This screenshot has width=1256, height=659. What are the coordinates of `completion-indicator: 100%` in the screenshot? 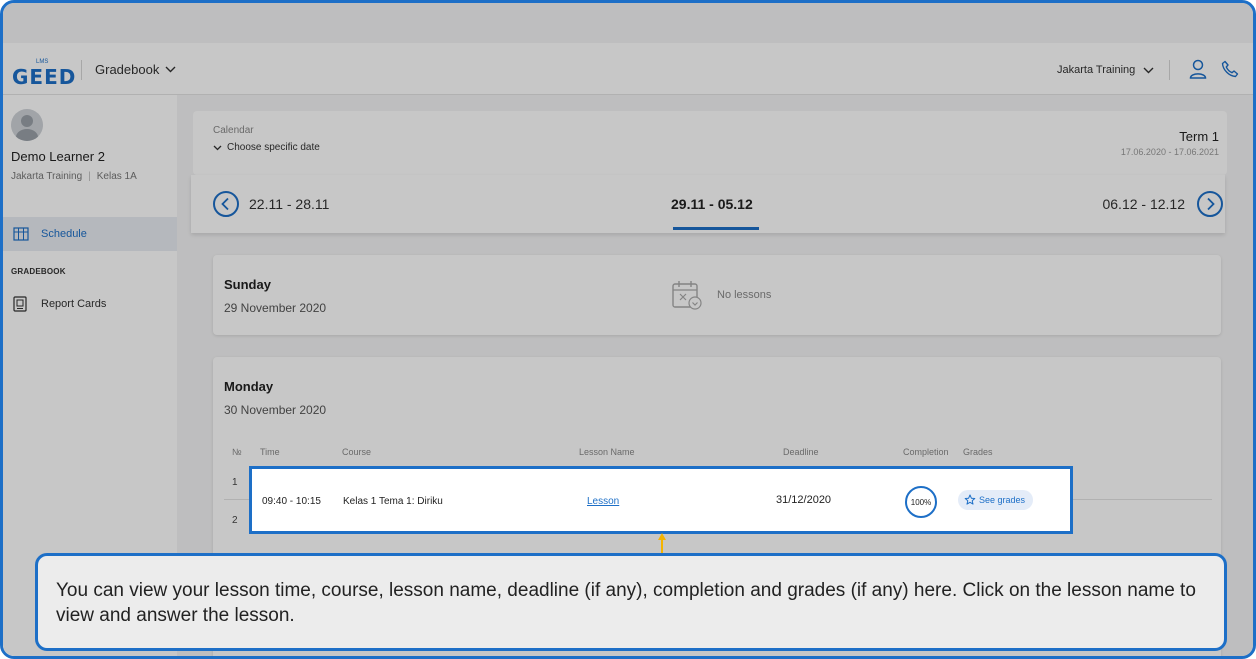 It's located at (921, 502).